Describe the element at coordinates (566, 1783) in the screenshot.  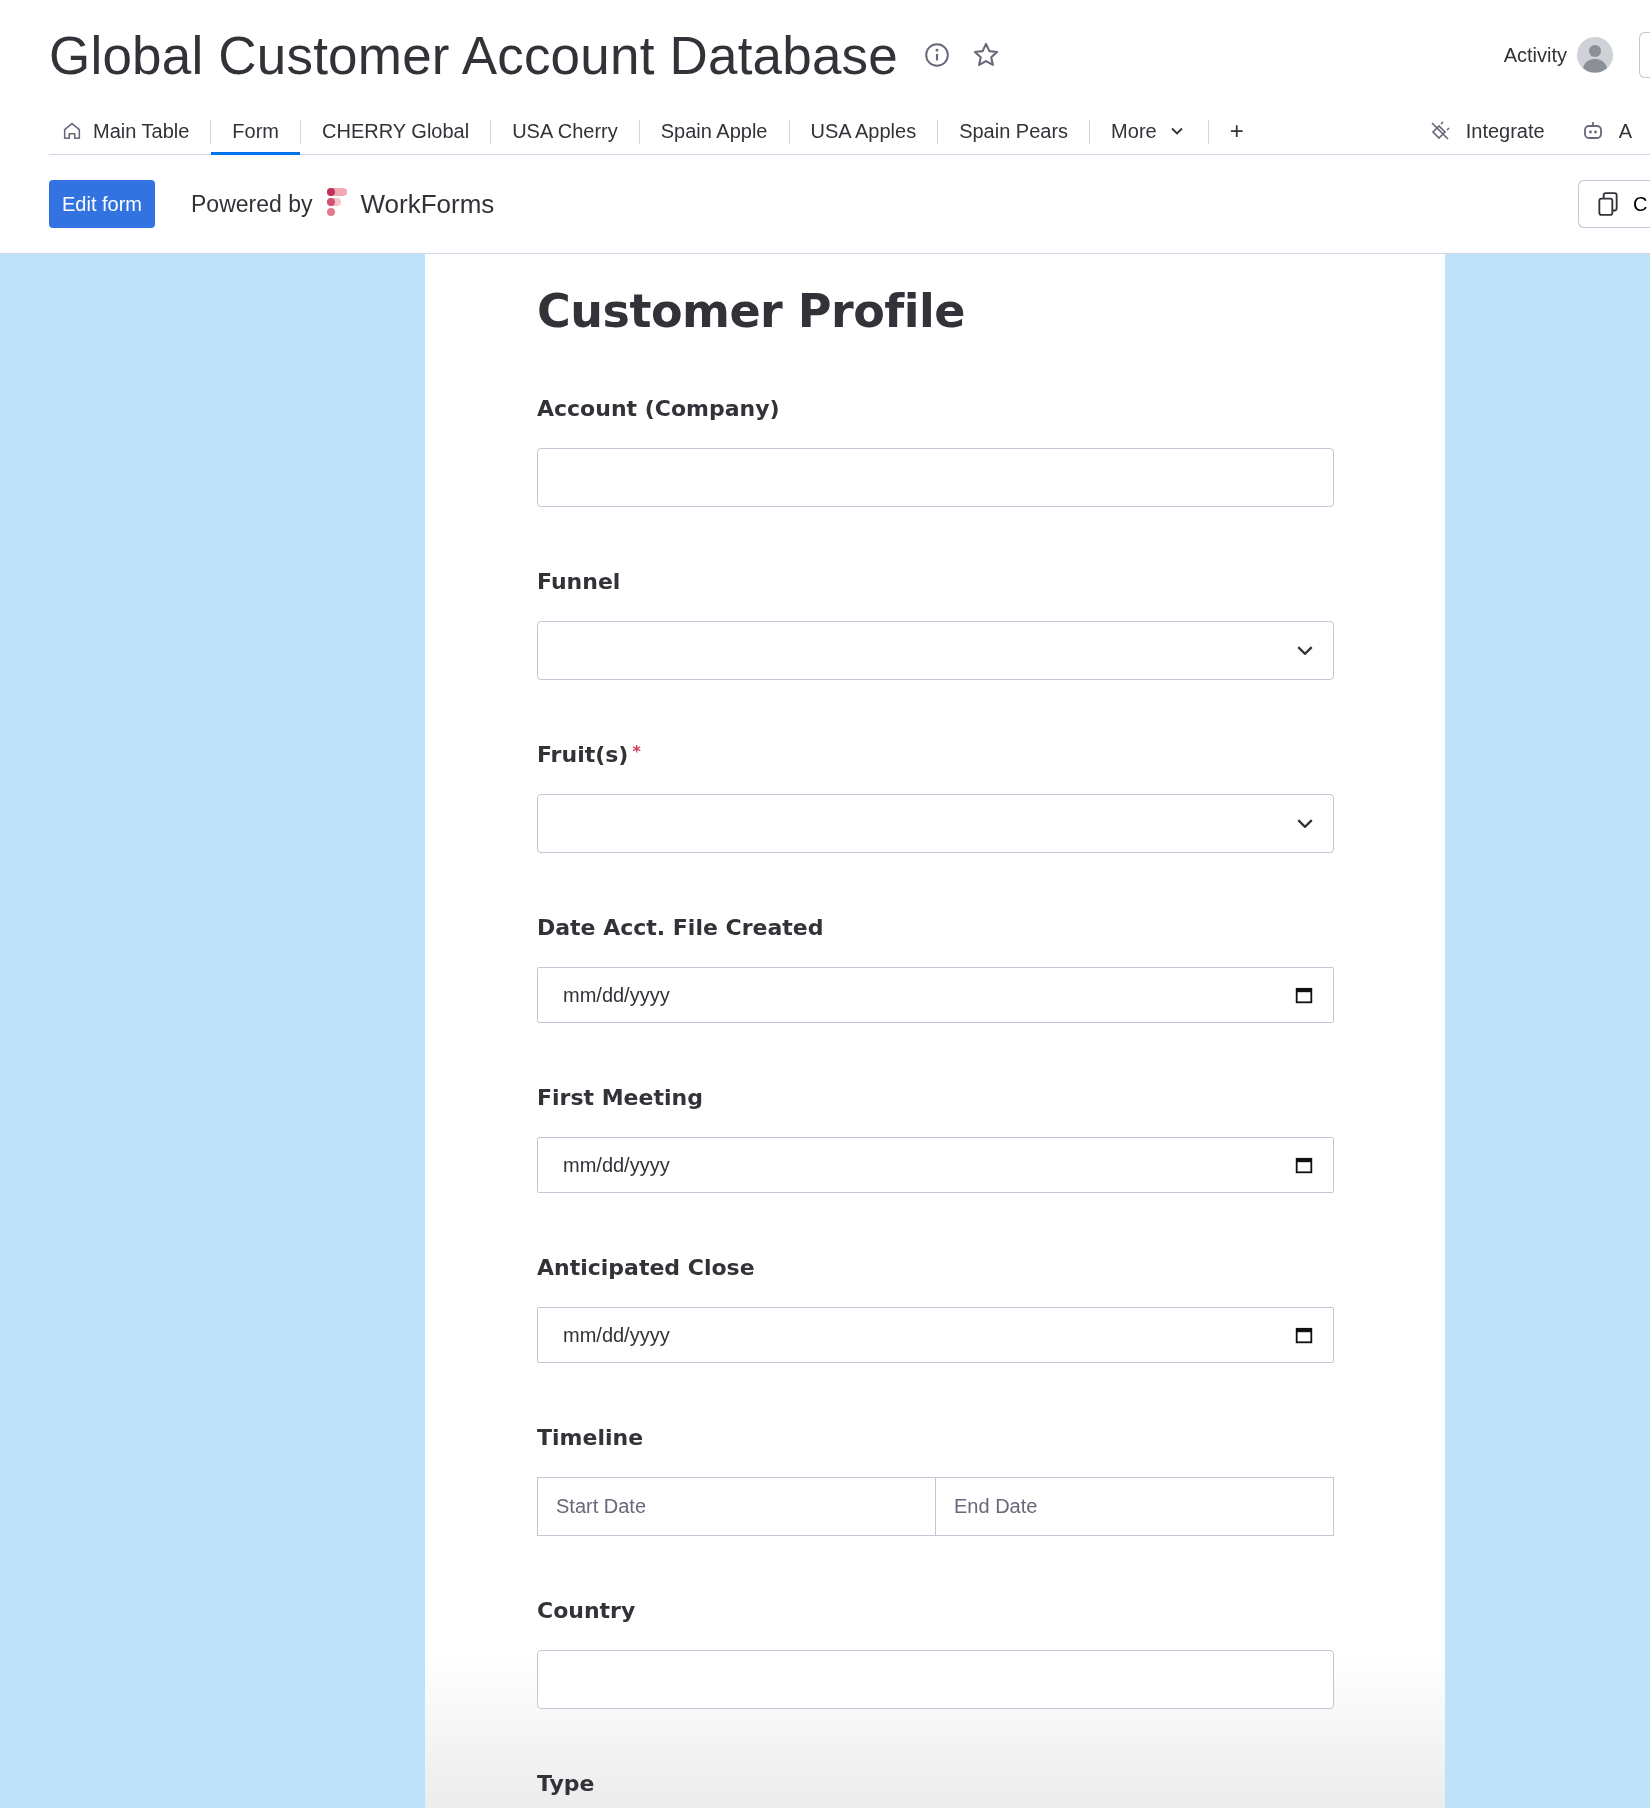
I see `field-label: Type` at that location.